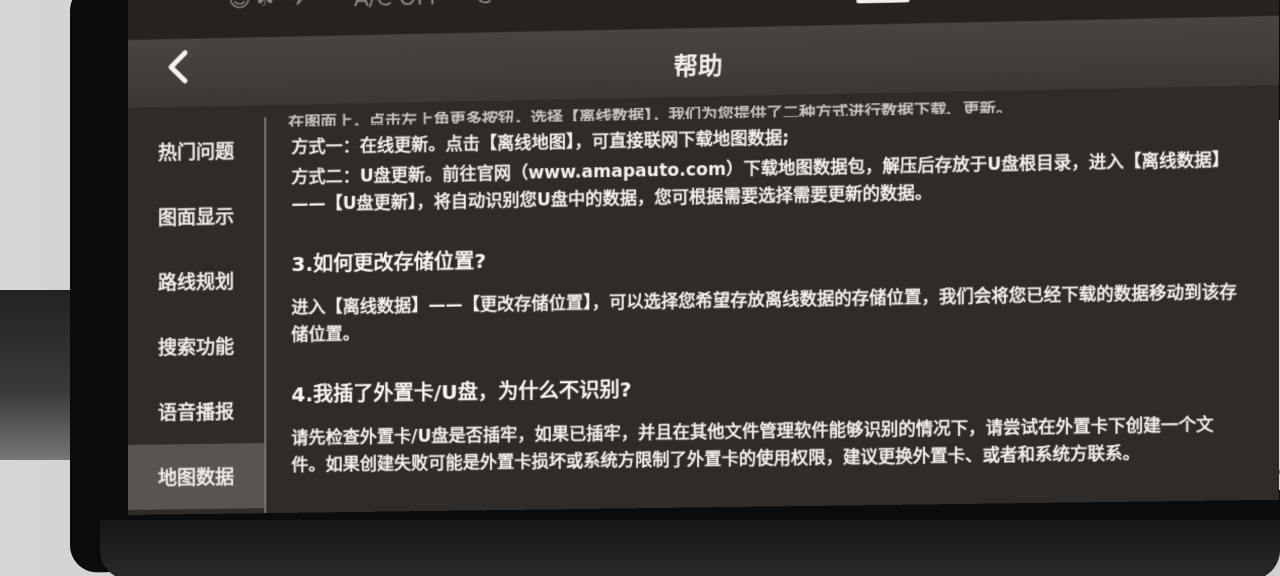 The image size is (1280, 576). Describe the element at coordinates (423, 6) in the screenshot. I see `climate-status: A/C OFF --°C` at that location.